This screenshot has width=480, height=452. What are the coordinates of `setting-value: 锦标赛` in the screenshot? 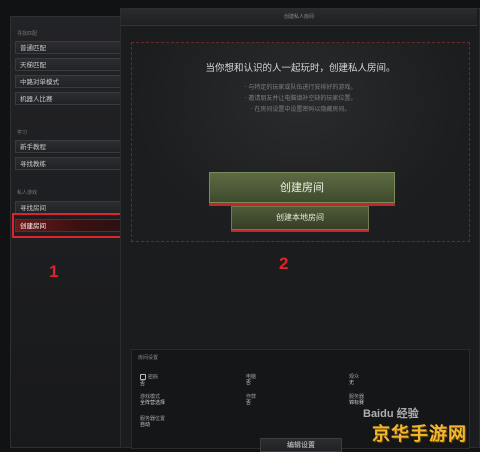 It's located at (357, 403).